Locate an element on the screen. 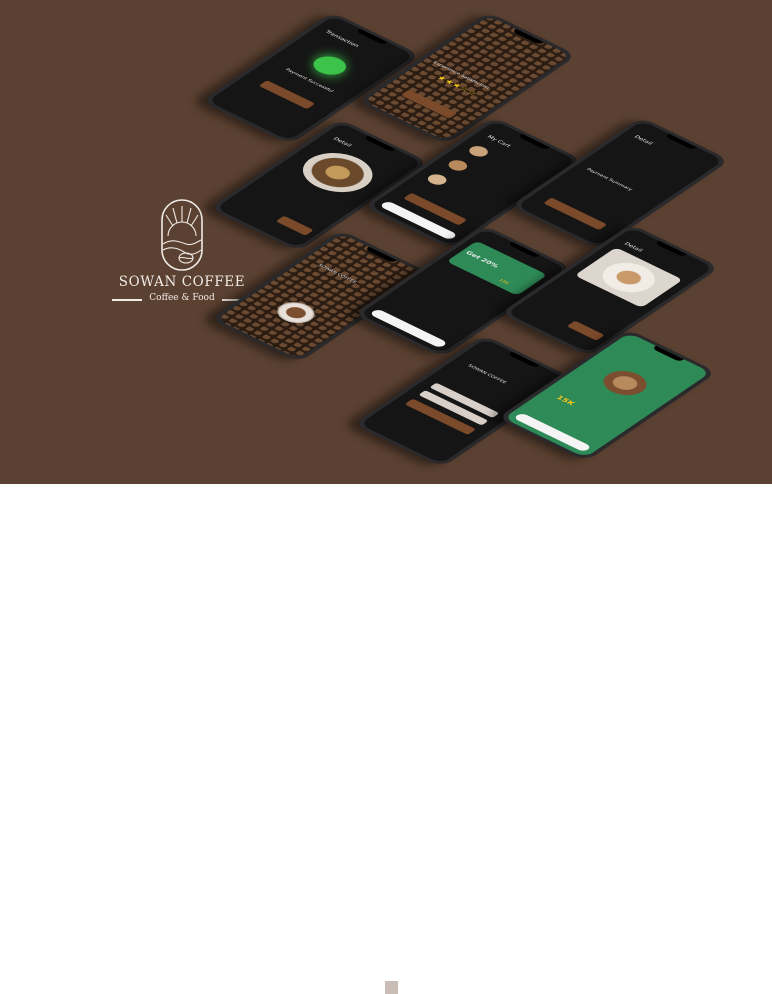 The height and width of the screenshot is (994, 772). phone-promo: 15K is located at coordinates (607, 395).